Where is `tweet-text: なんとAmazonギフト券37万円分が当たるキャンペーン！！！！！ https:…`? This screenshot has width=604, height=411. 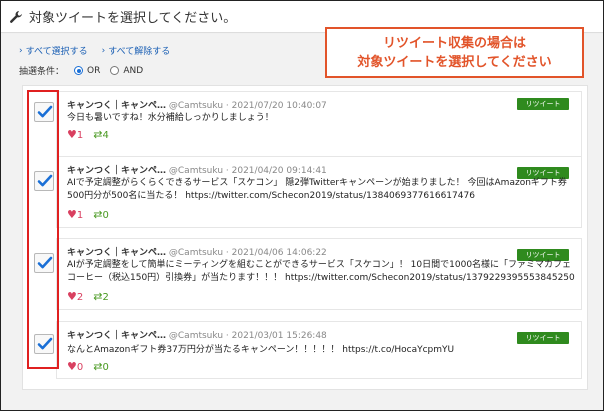 tweet-text: なんとAmazonギフト券37万円分が当たるキャンペーン！！！！！ https:… is located at coordinates (261, 350).